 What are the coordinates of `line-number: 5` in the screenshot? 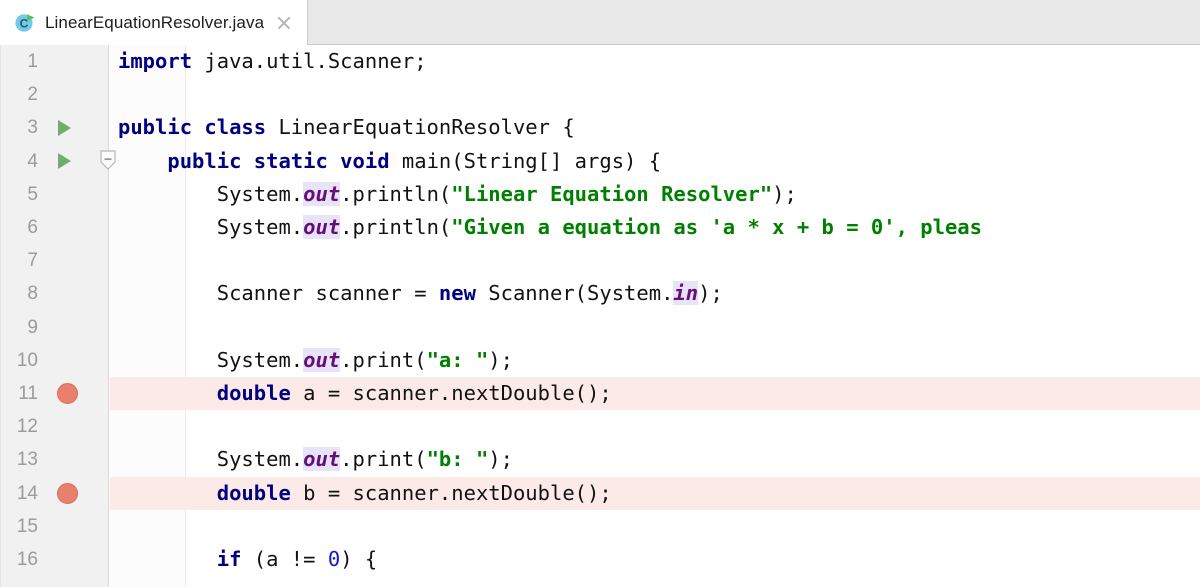 It's located at (32, 194).